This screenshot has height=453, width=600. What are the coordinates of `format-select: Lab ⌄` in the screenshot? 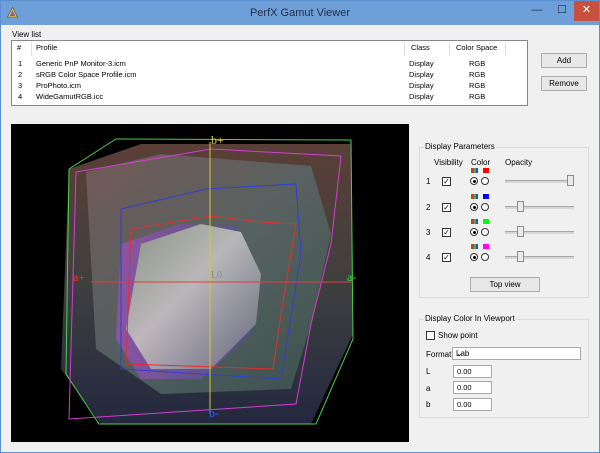 It's located at (516, 353).